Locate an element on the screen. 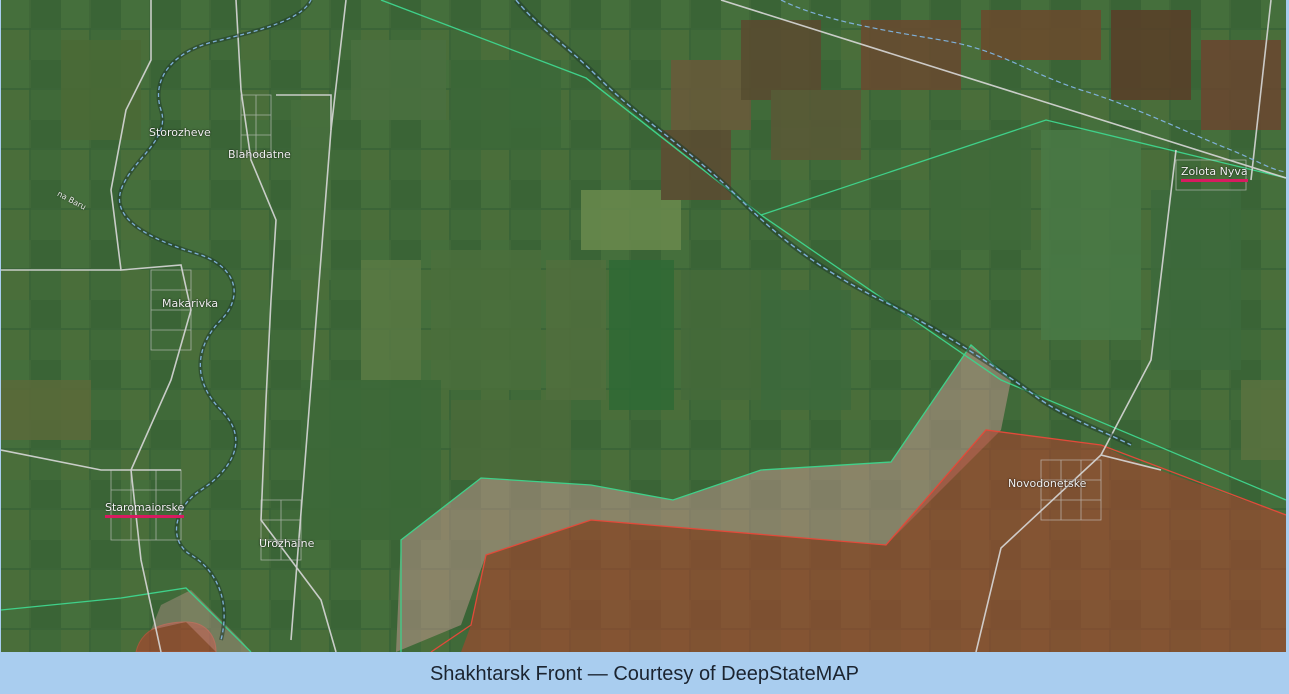  place-label-urozhaine: Urozhaine is located at coordinates (286, 544).